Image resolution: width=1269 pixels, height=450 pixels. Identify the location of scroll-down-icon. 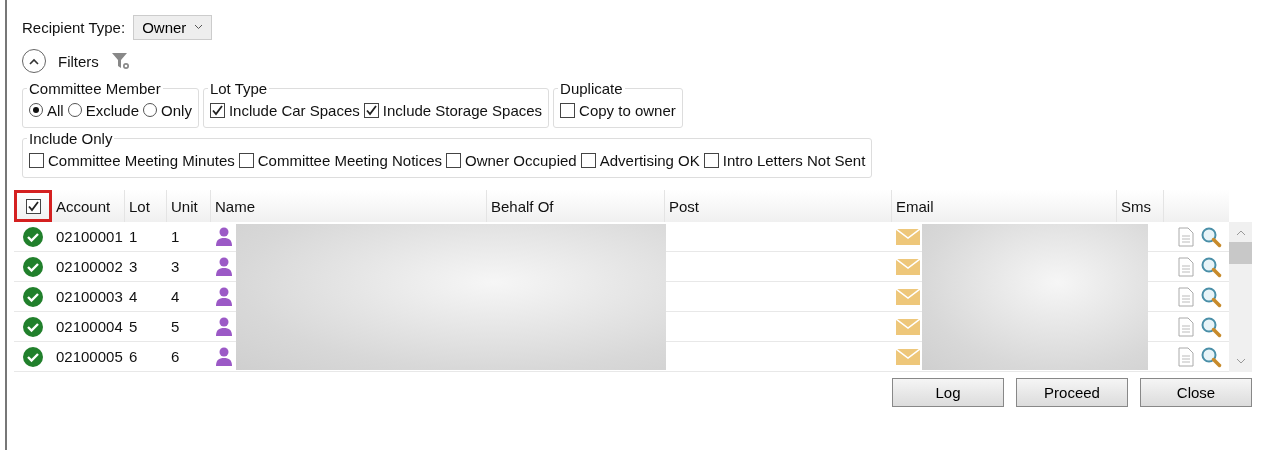
(1240, 361).